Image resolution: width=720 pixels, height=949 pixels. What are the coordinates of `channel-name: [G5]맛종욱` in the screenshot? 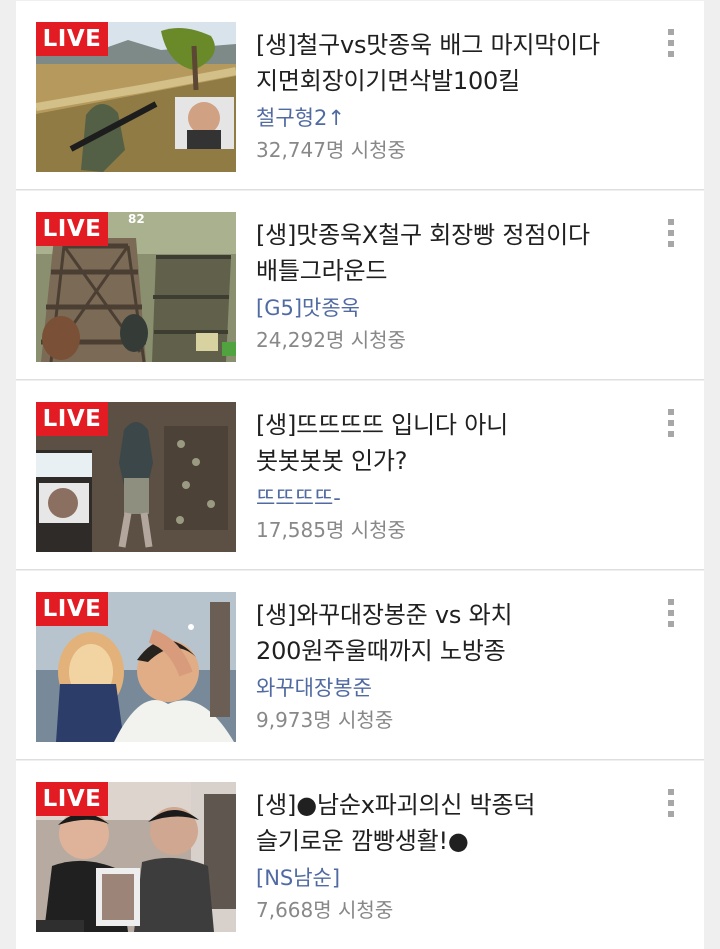 It's located at (308, 308).